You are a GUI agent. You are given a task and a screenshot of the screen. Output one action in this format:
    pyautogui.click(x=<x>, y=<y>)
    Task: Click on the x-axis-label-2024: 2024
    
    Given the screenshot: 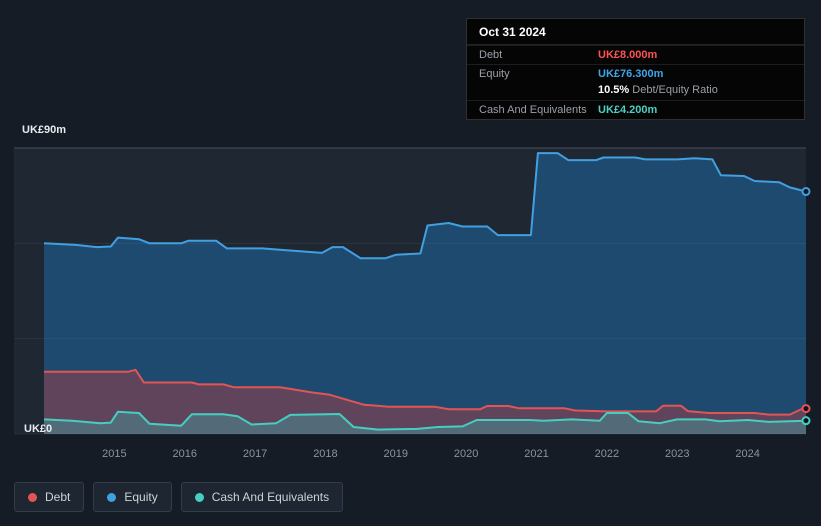 What is the action you would take?
    pyautogui.click(x=747, y=454)
    